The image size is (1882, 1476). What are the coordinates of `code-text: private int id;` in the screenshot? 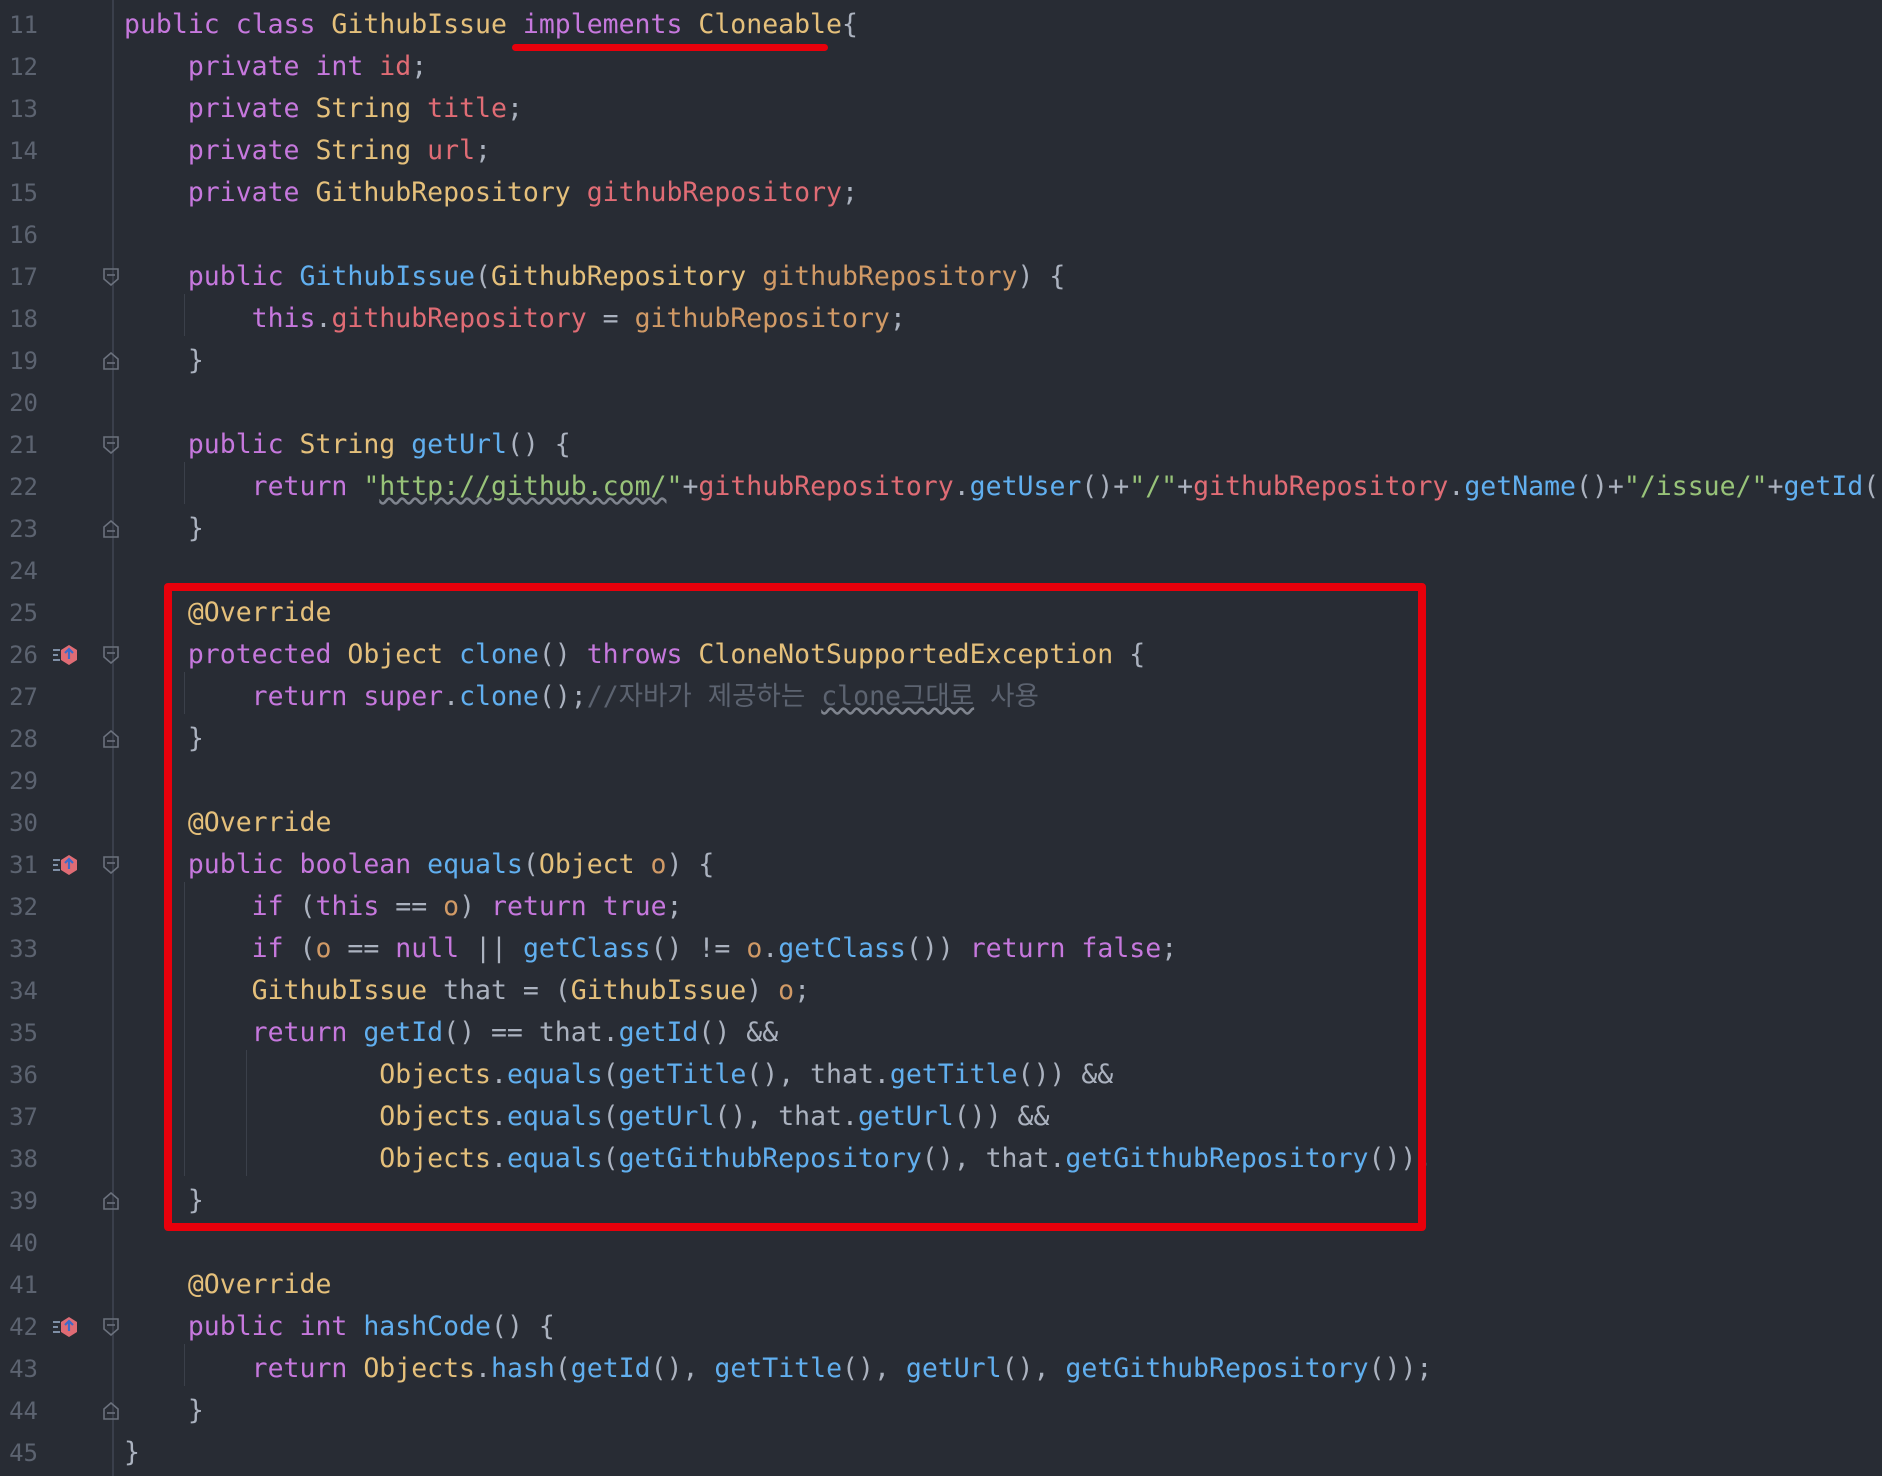 It's located at (275, 67).